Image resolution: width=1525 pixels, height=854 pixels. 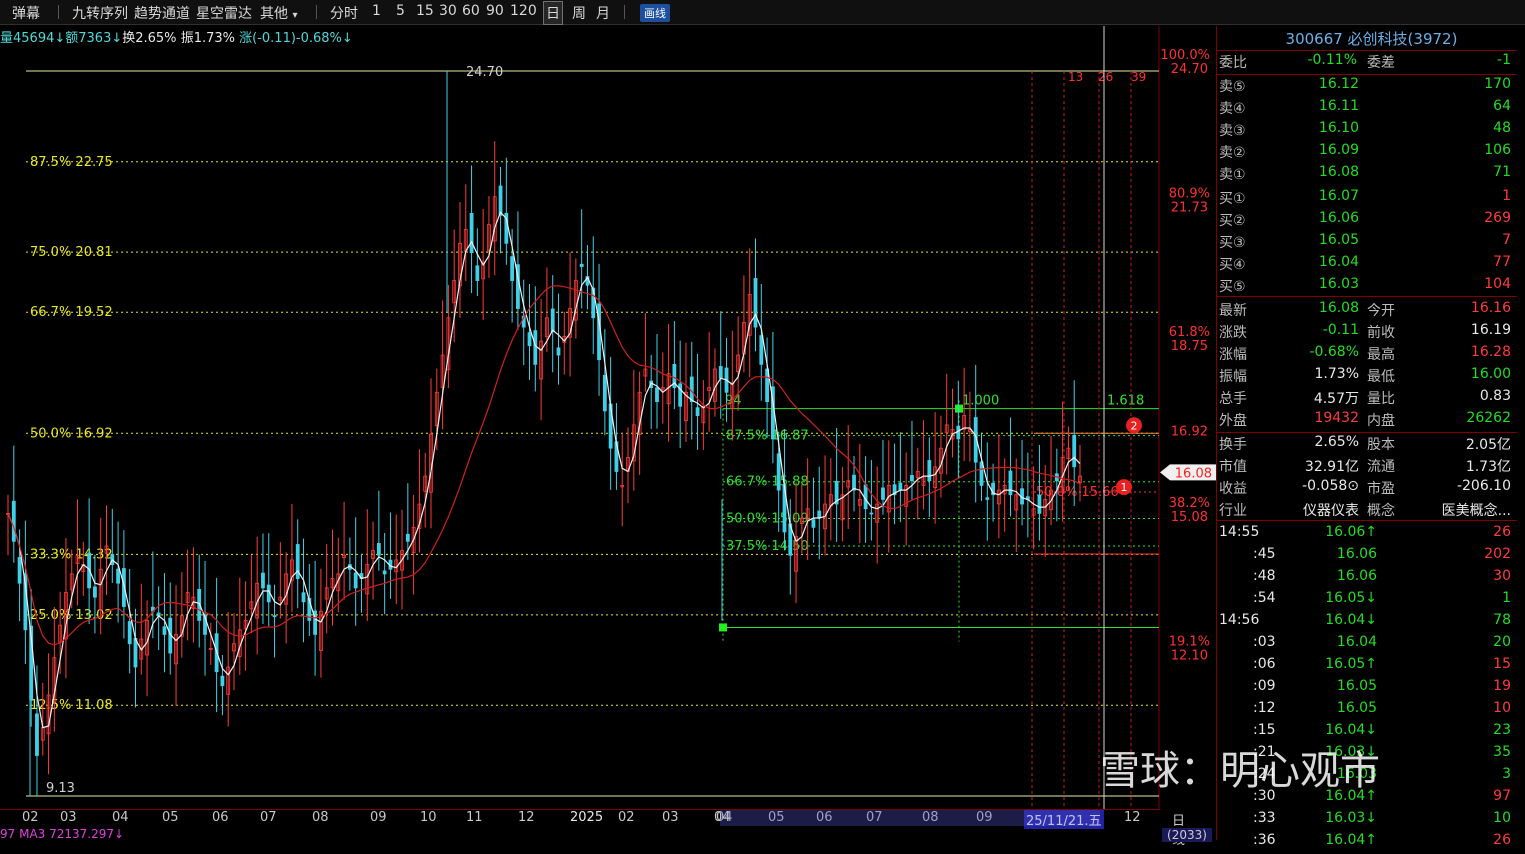 I want to click on stat2-value: -0.058⊙, so click(x=1330, y=486).